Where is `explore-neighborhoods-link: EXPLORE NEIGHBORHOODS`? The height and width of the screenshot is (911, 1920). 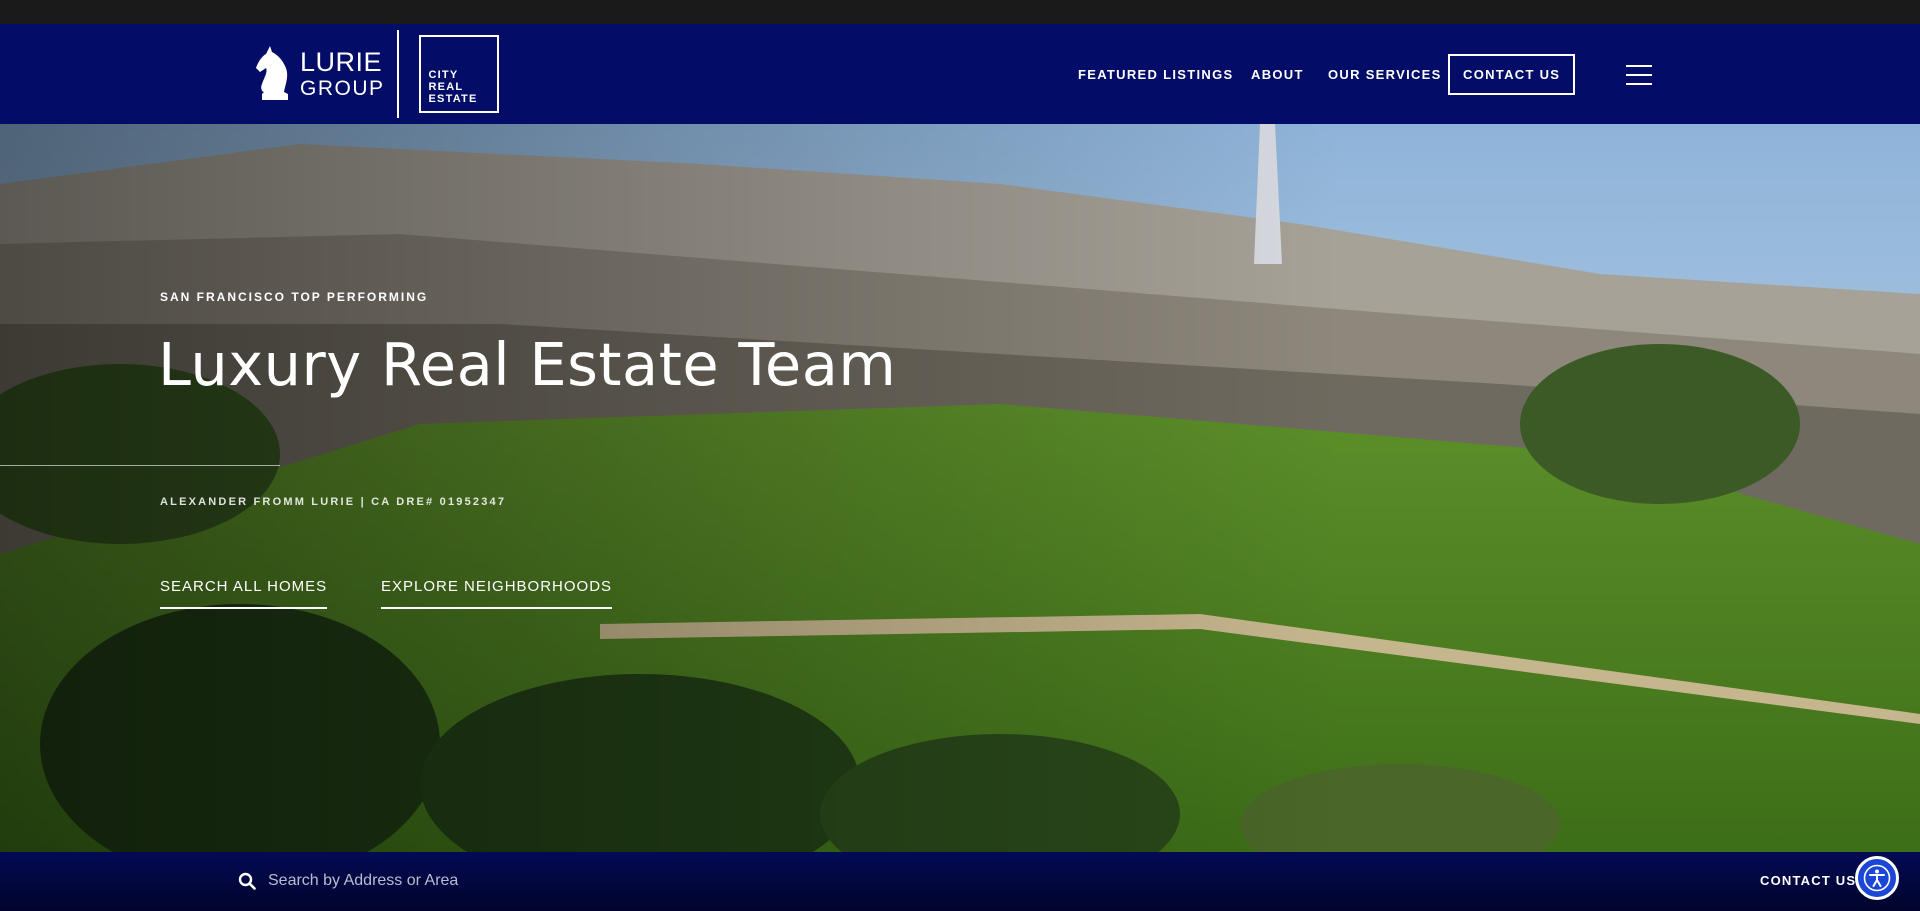 explore-neighborhoods-link: EXPLORE NEIGHBORHOODS is located at coordinates (497, 593).